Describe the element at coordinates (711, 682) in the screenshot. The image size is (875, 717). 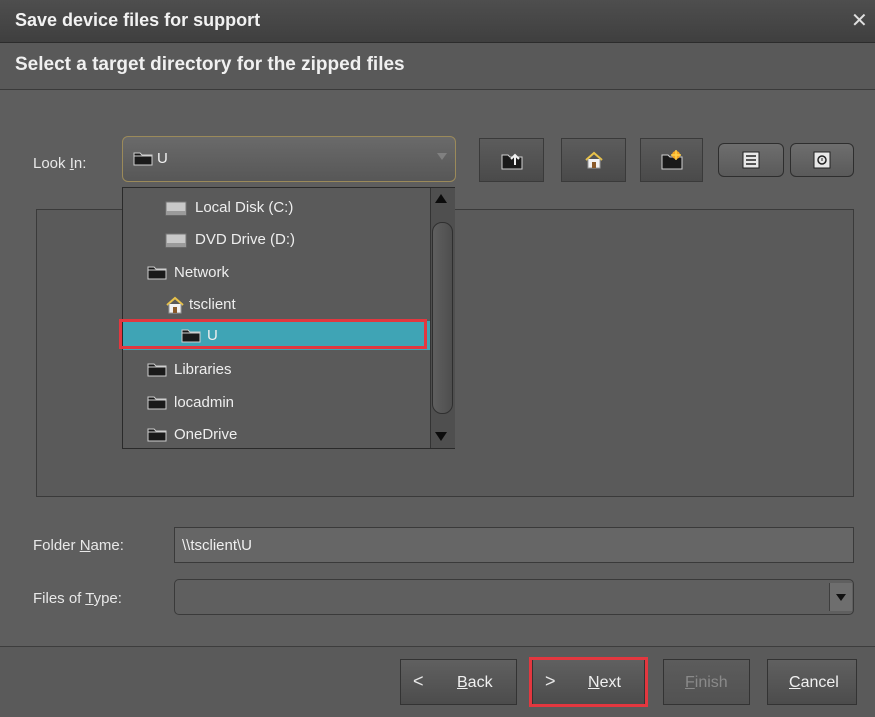
I see `finish-label-rest: inish` at that location.